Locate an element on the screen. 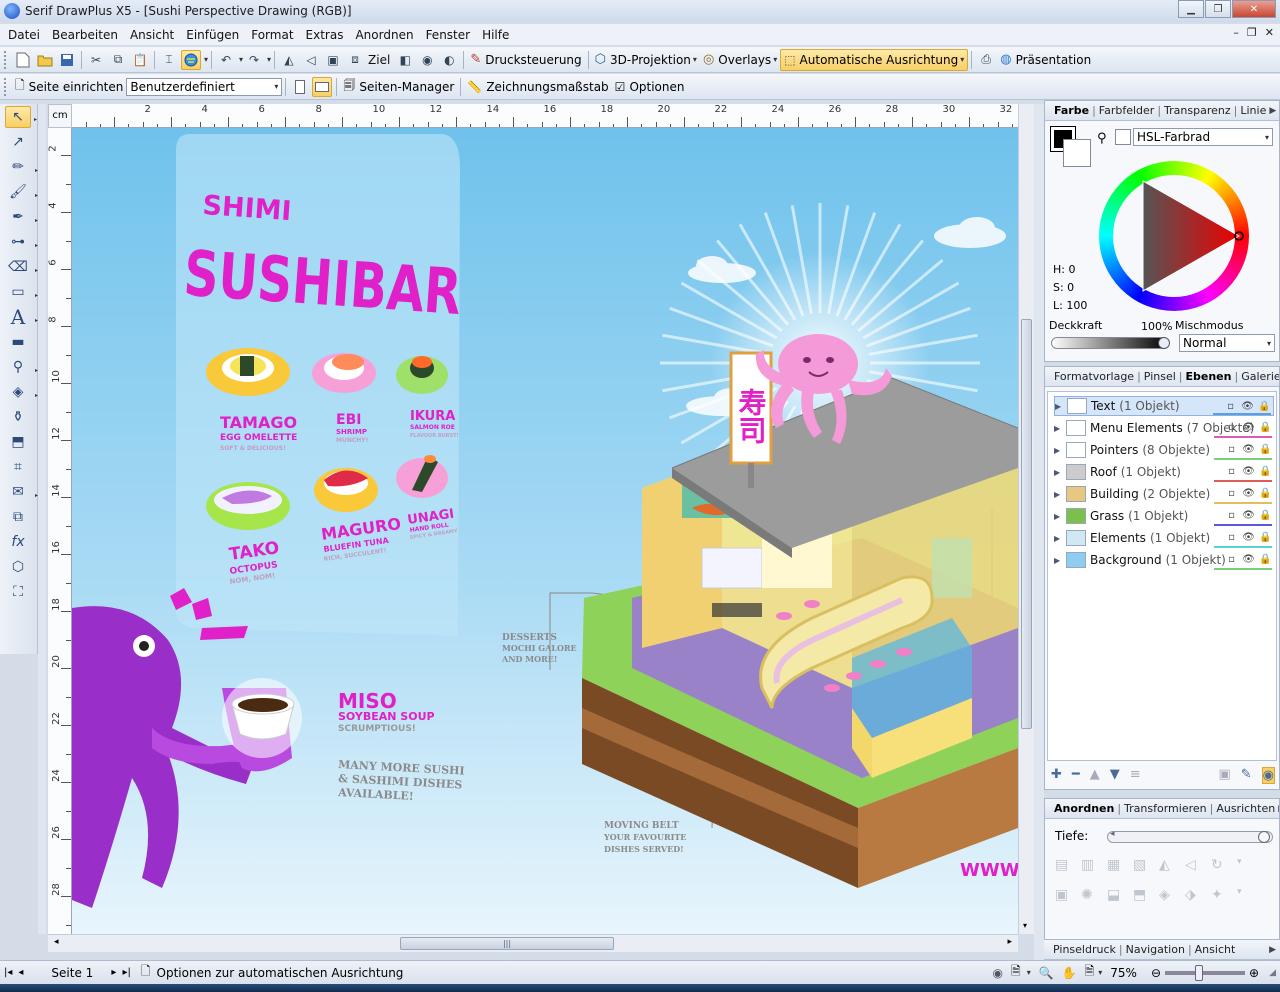 The width and height of the screenshot is (1280, 992). tab-anordnen: Anordnen is located at coordinates (1084, 808).